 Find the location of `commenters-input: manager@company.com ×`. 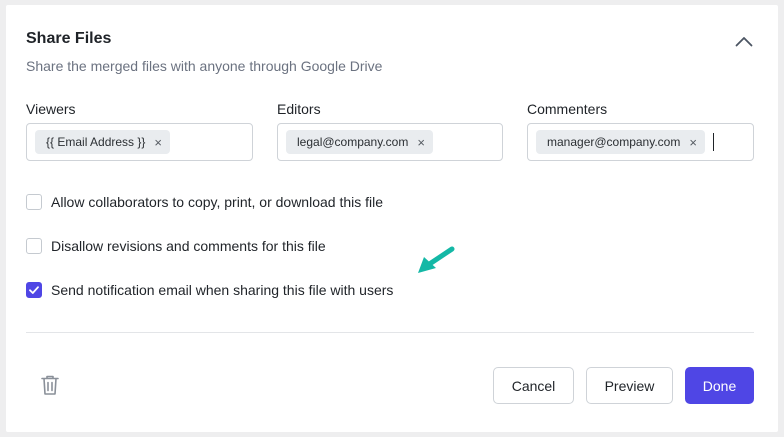

commenters-input: manager@company.com × is located at coordinates (640, 142).